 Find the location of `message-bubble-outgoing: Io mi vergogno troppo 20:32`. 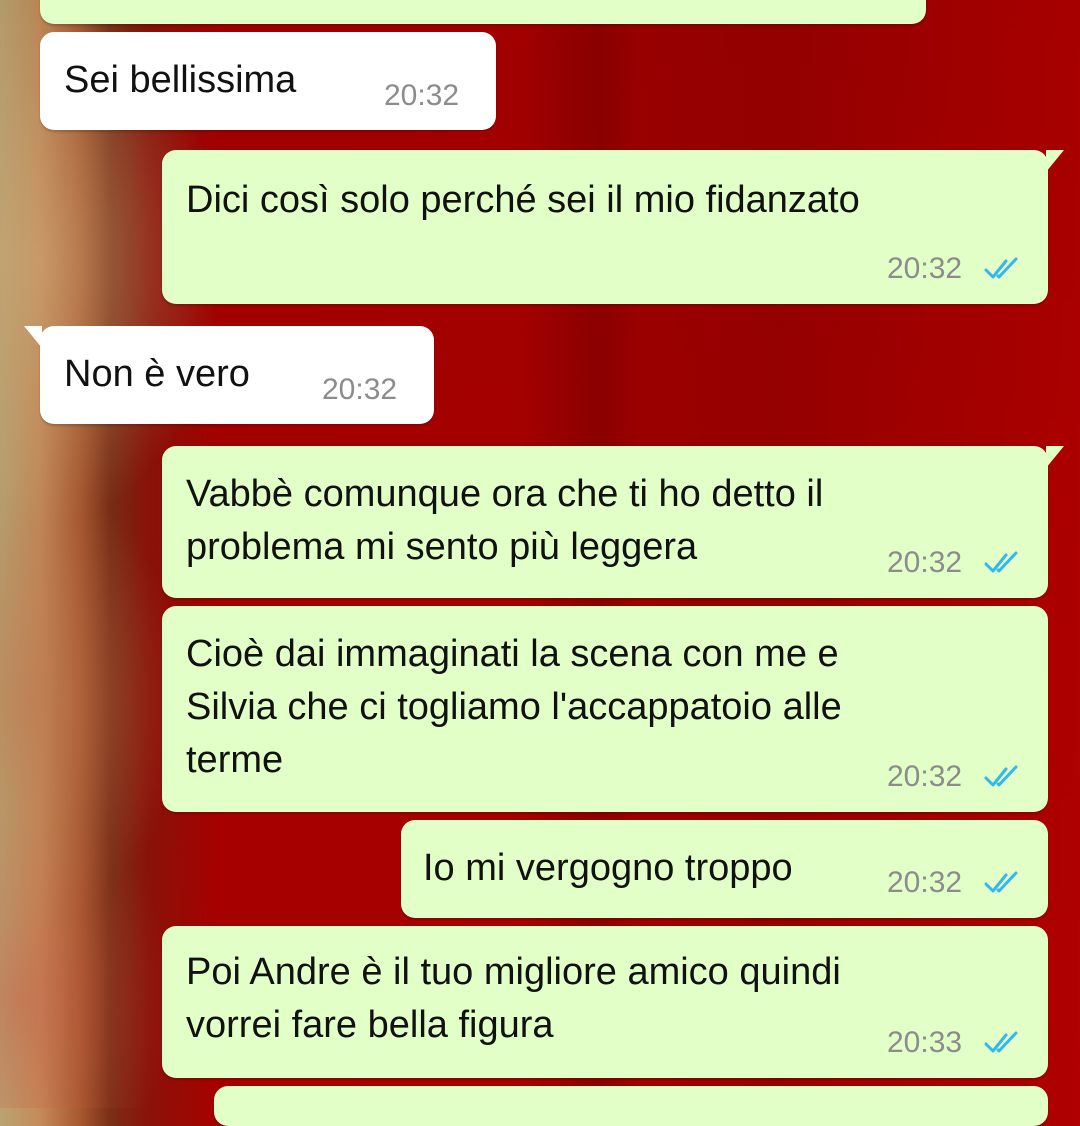

message-bubble-outgoing: Io mi vergogno troppo 20:32 is located at coordinates (724, 869).